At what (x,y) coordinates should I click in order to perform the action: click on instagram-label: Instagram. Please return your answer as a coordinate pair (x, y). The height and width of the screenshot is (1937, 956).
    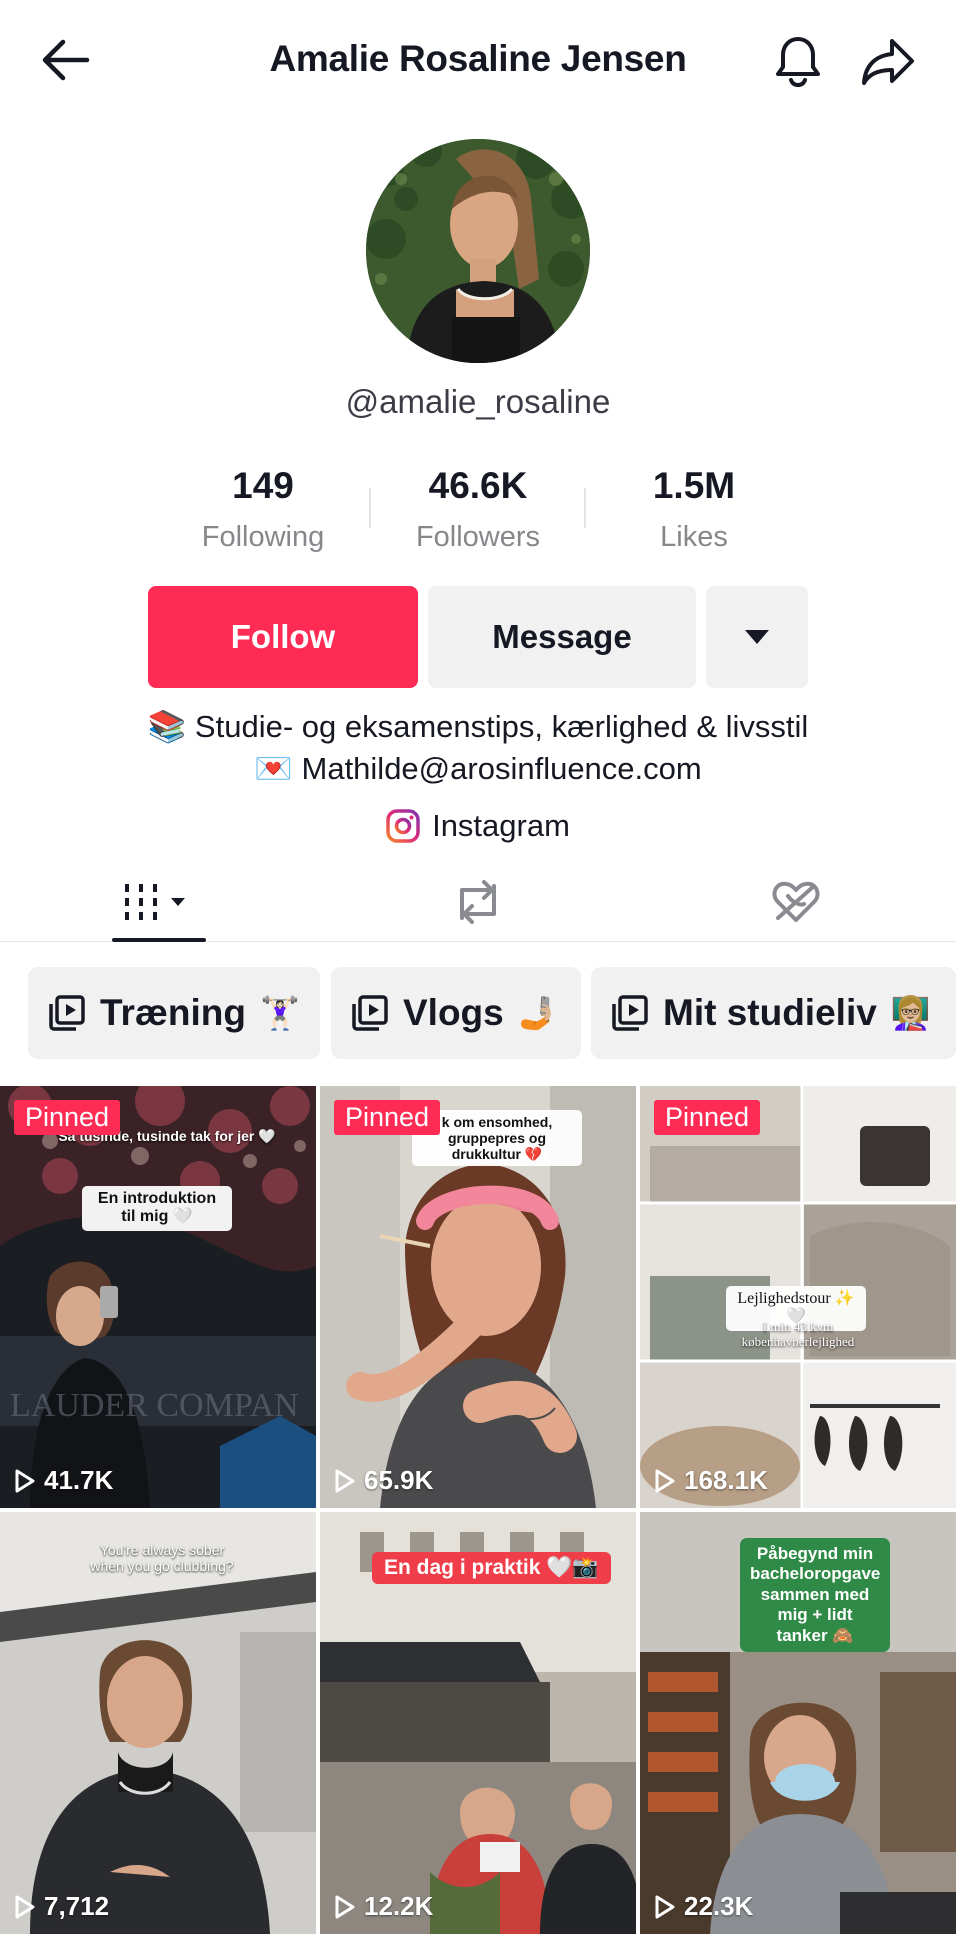
    Looking at the image, I should click on (501, 825).